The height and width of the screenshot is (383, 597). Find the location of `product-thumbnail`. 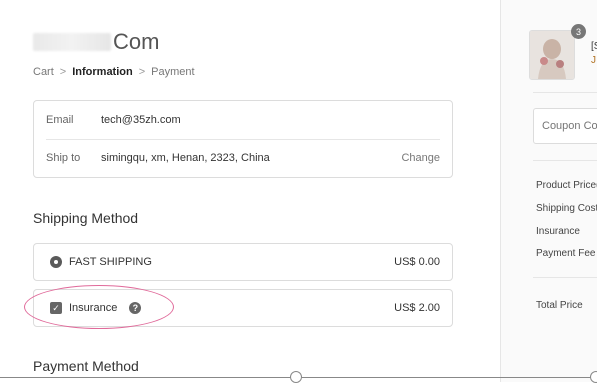

product-thumbnail is located at coordinates (552, 55).